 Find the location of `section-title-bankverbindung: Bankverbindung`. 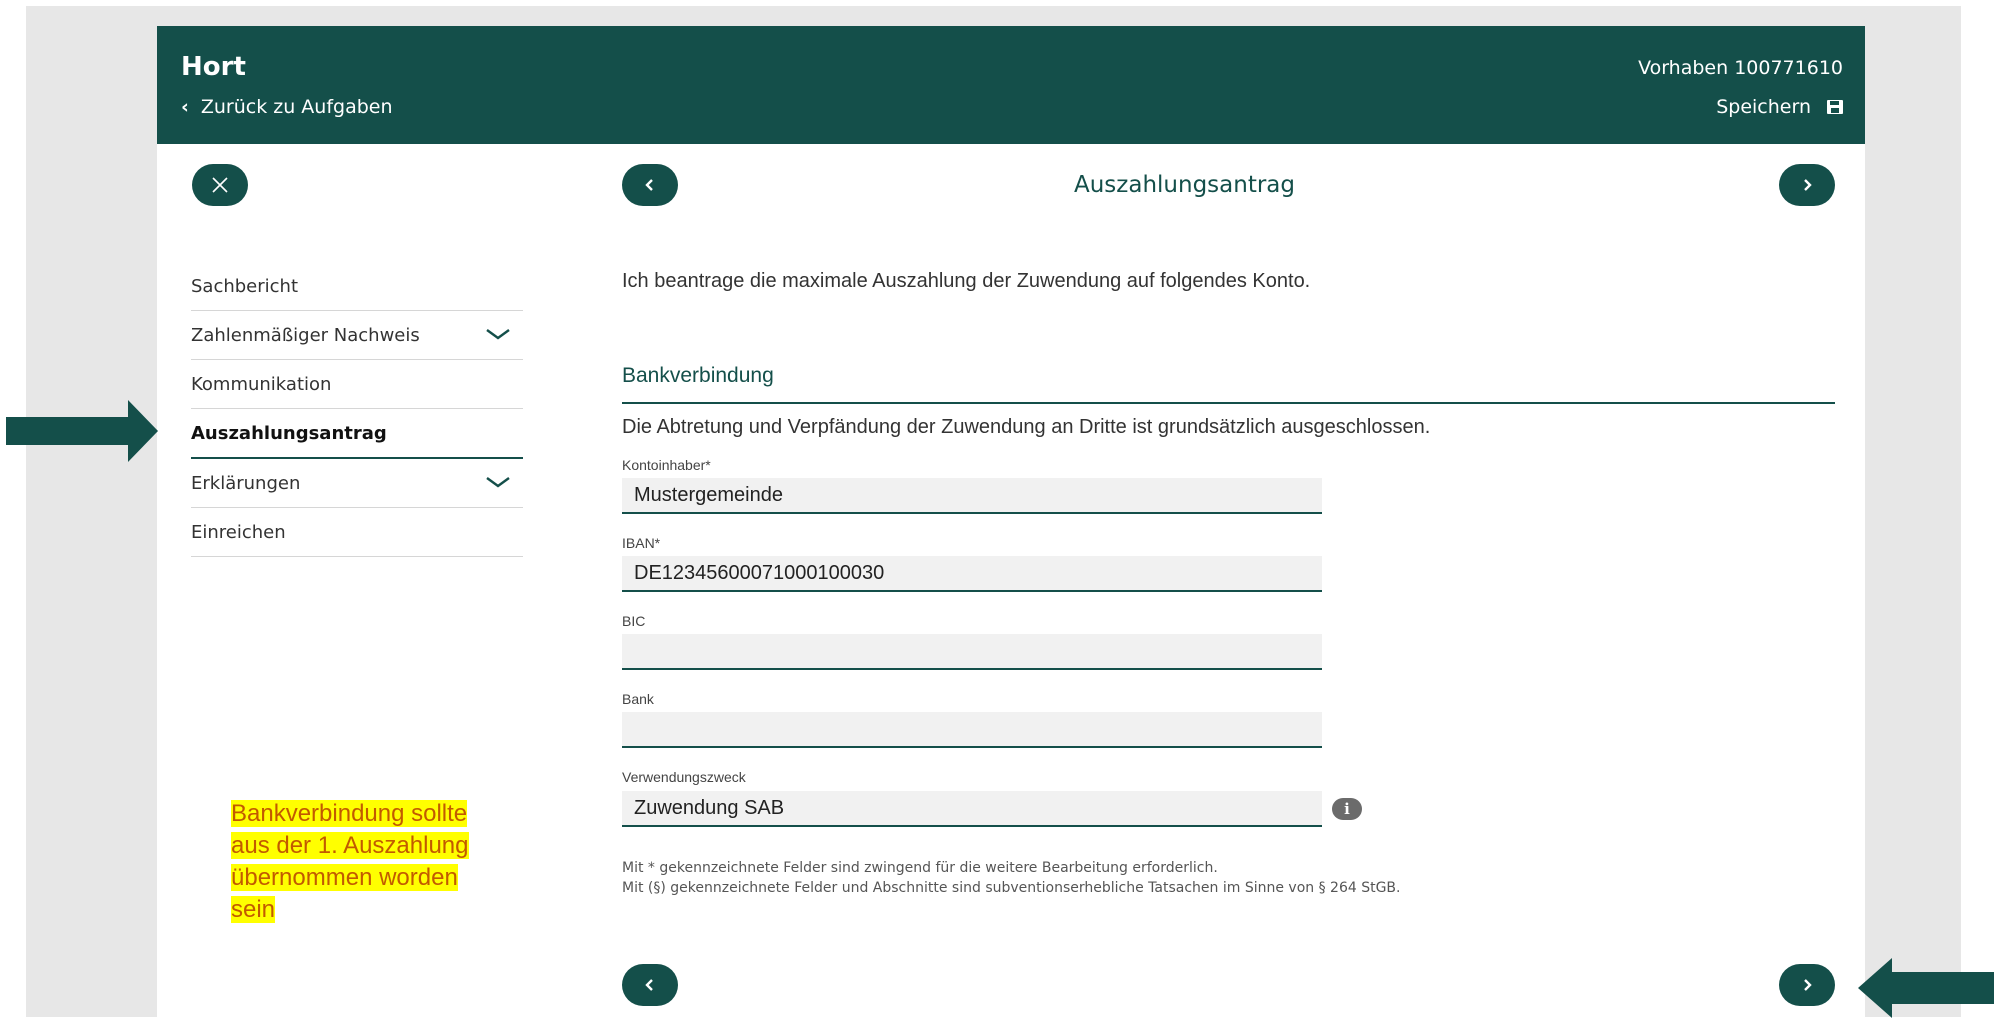

section-title-bankverbindung: Bankverbindung is located at coordinates (1228, 384).